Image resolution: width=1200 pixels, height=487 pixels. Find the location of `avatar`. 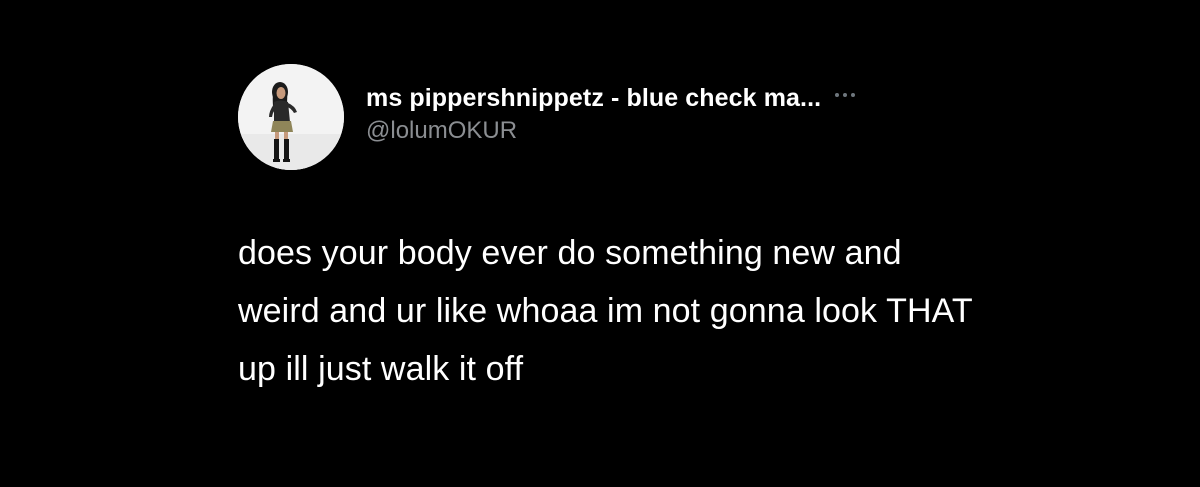

avatar is located at coordinates (291, 117).